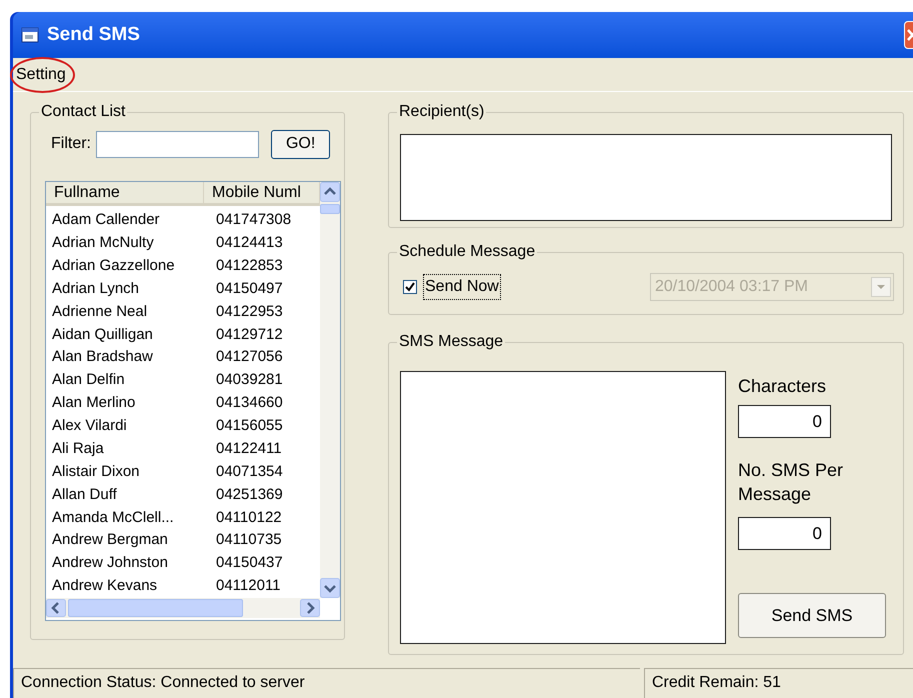  I want to click on message-field, so click(563, 507).